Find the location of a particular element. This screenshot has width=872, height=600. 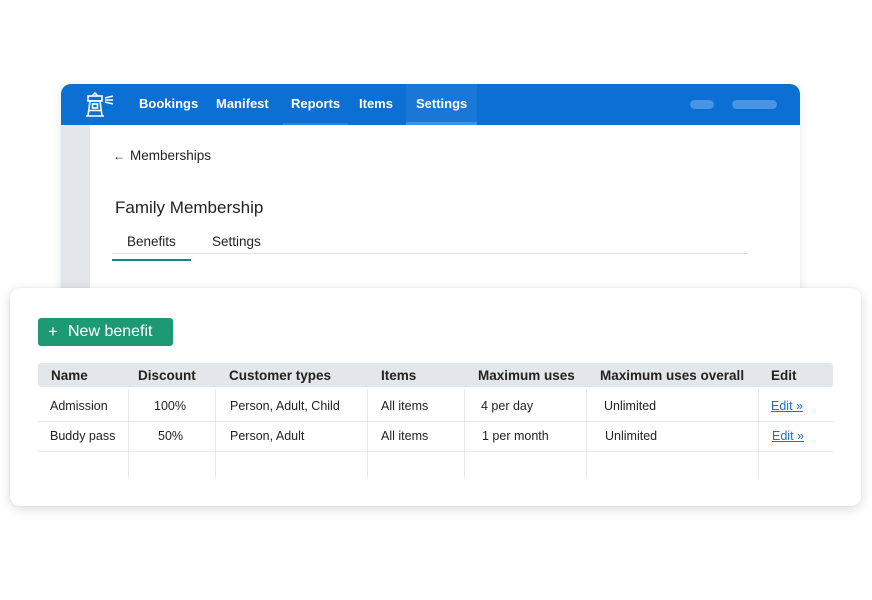

column-header-items: Items is located at coordinates (398, 375).